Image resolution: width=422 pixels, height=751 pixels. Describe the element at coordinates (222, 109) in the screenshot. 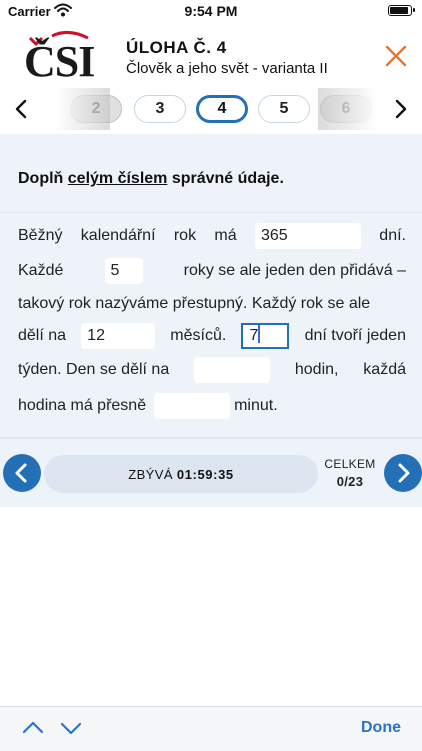

I see `tab-question-4: 4` at that location.